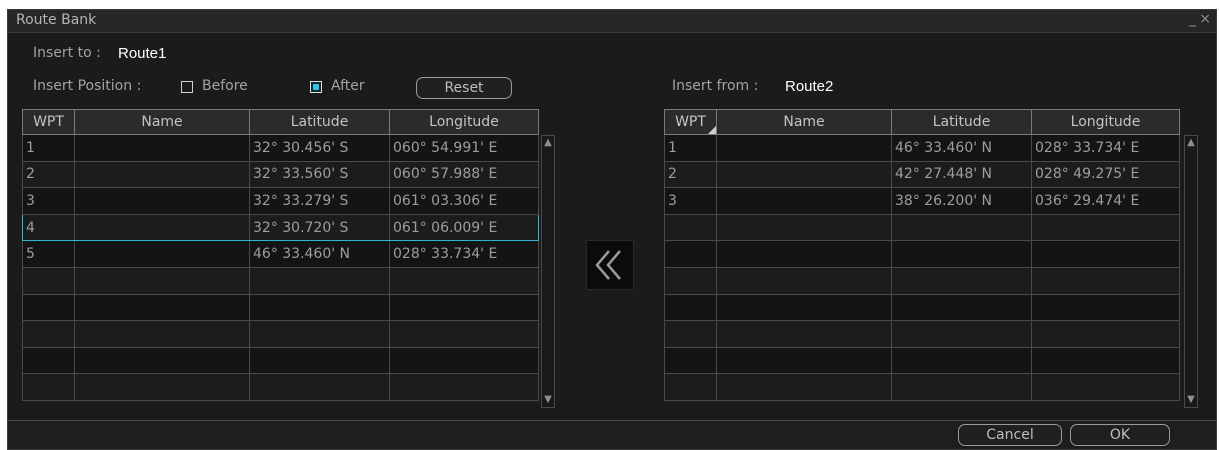  Describe the element at coordinates (961, 201) in the screenshot. I see `cell-latitude: 38° 26.200' N` at that location.